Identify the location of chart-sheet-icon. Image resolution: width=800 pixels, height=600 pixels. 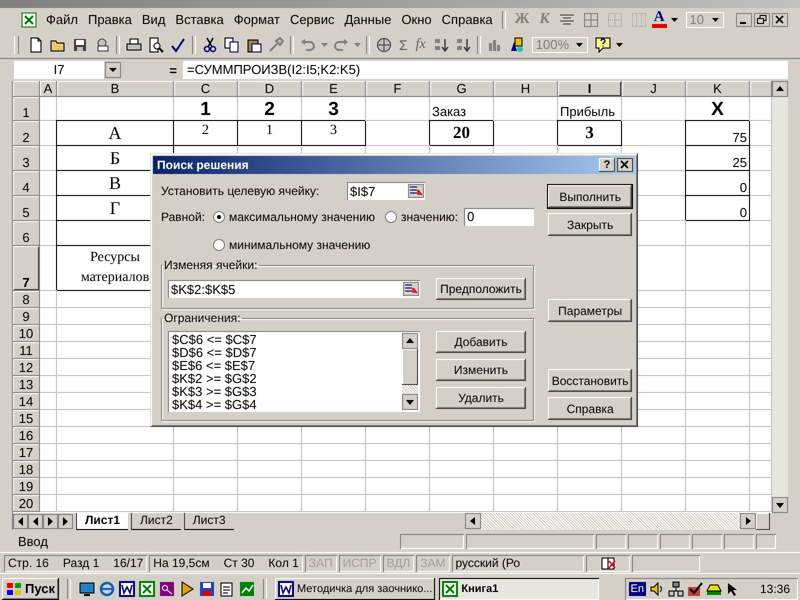
(247, 588).